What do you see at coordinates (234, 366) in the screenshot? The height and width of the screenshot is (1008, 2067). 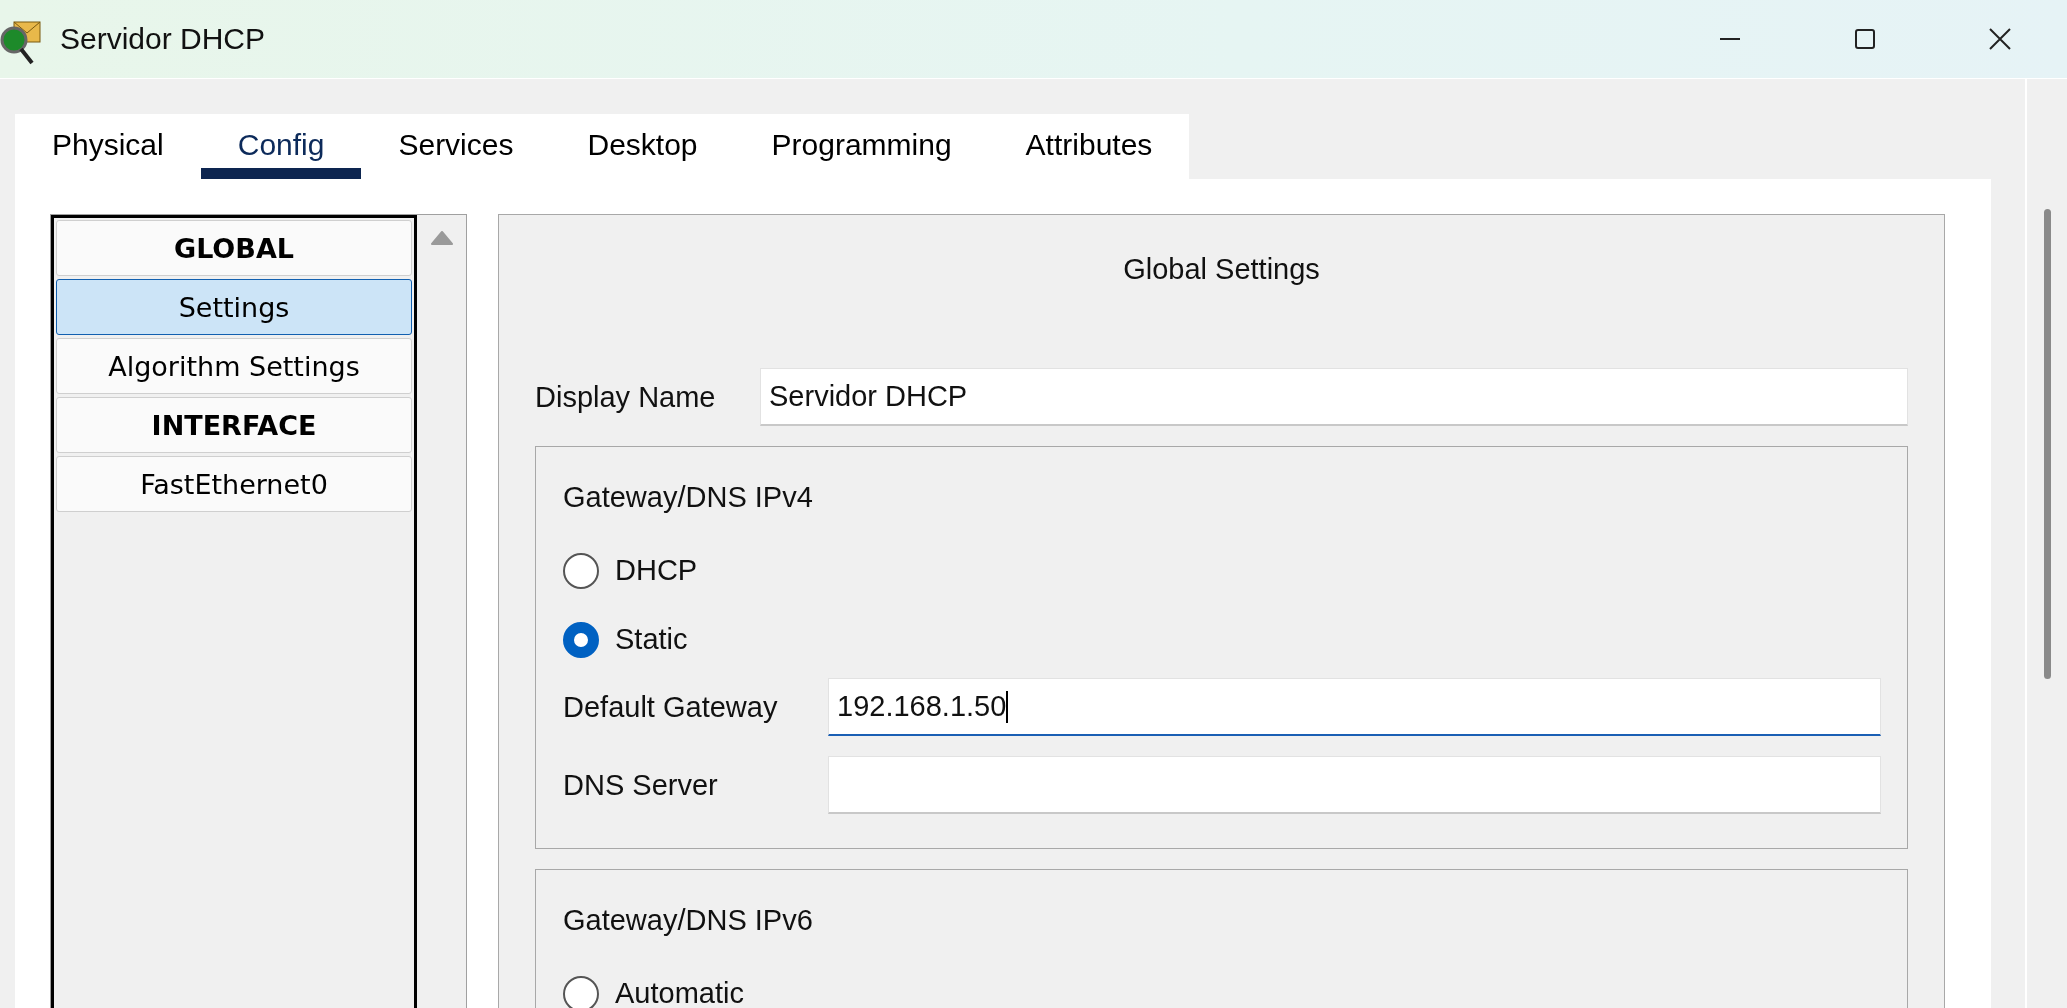 I see `sidebar-item: Algorithm Settings` at bounding box center [234, 366].